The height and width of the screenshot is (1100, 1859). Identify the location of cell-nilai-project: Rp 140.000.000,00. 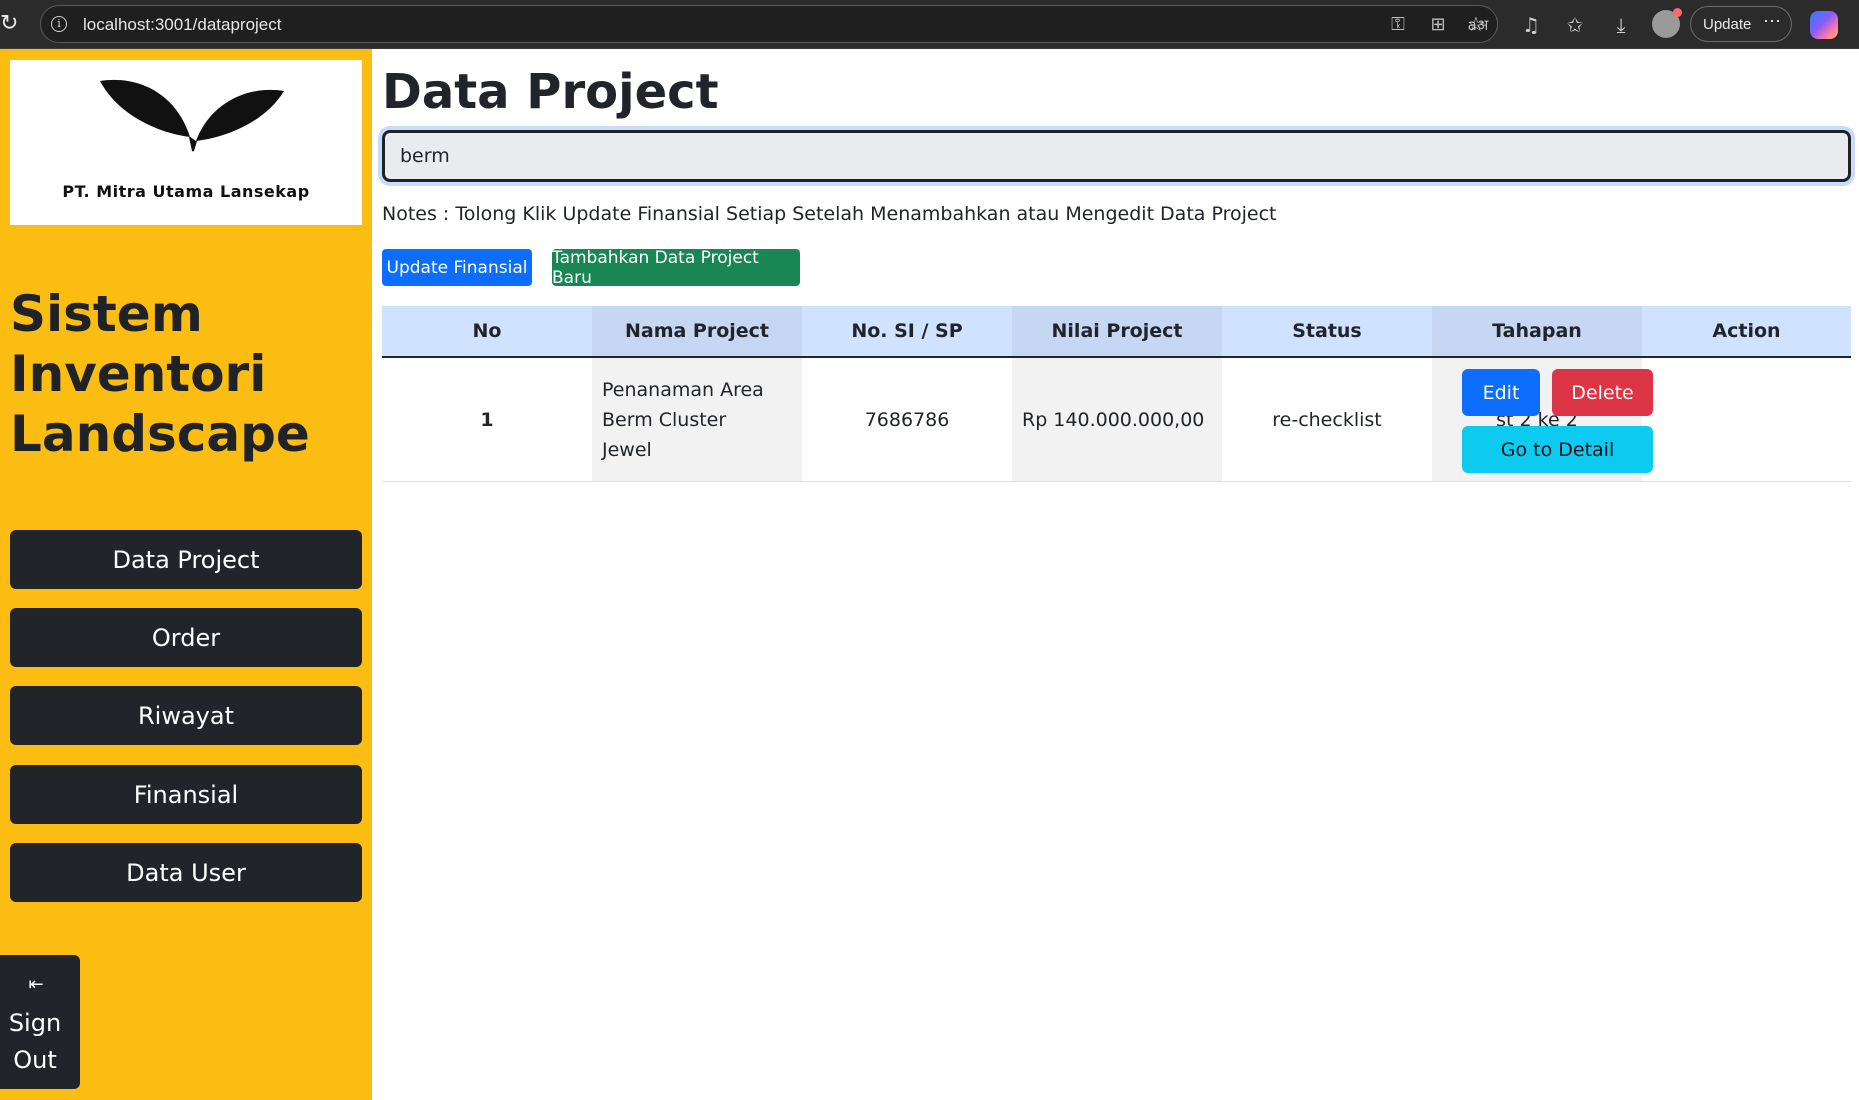
(1117, 419).